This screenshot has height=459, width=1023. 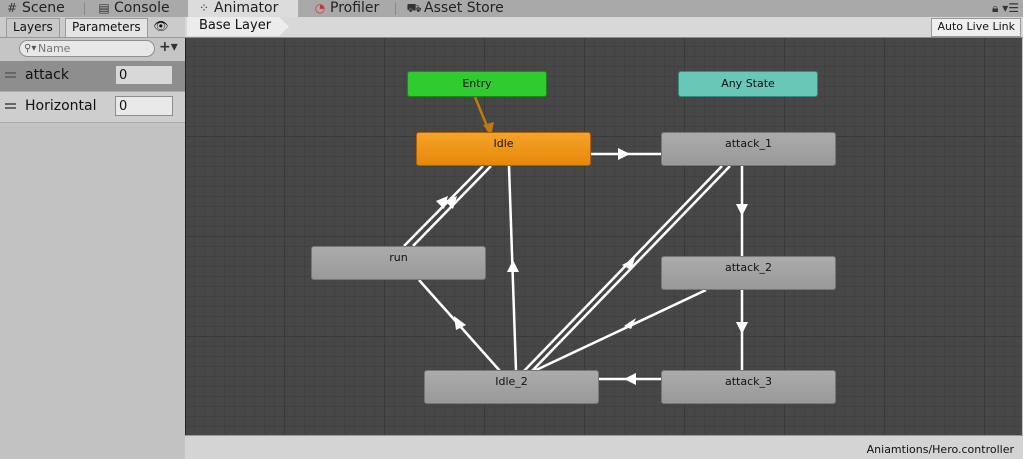 What do you see at coordinates (47, 75) in the screenshot?
I see `parameter-name: attack` at bounding box center [47, 75].